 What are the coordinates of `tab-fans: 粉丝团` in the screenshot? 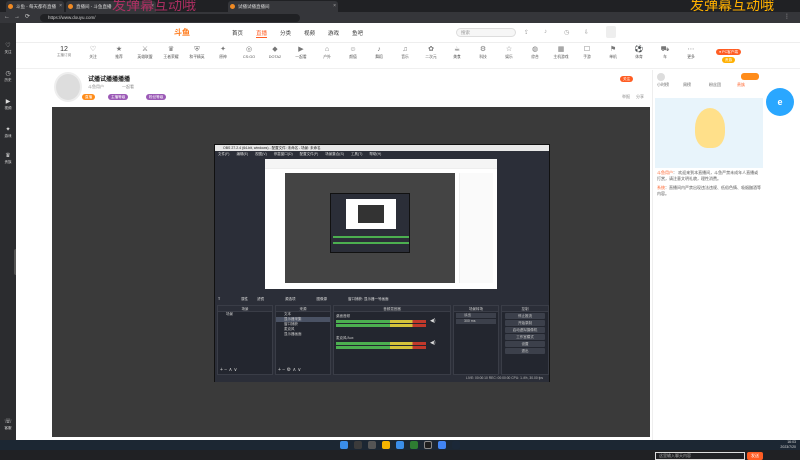 It's located at (715, 85).